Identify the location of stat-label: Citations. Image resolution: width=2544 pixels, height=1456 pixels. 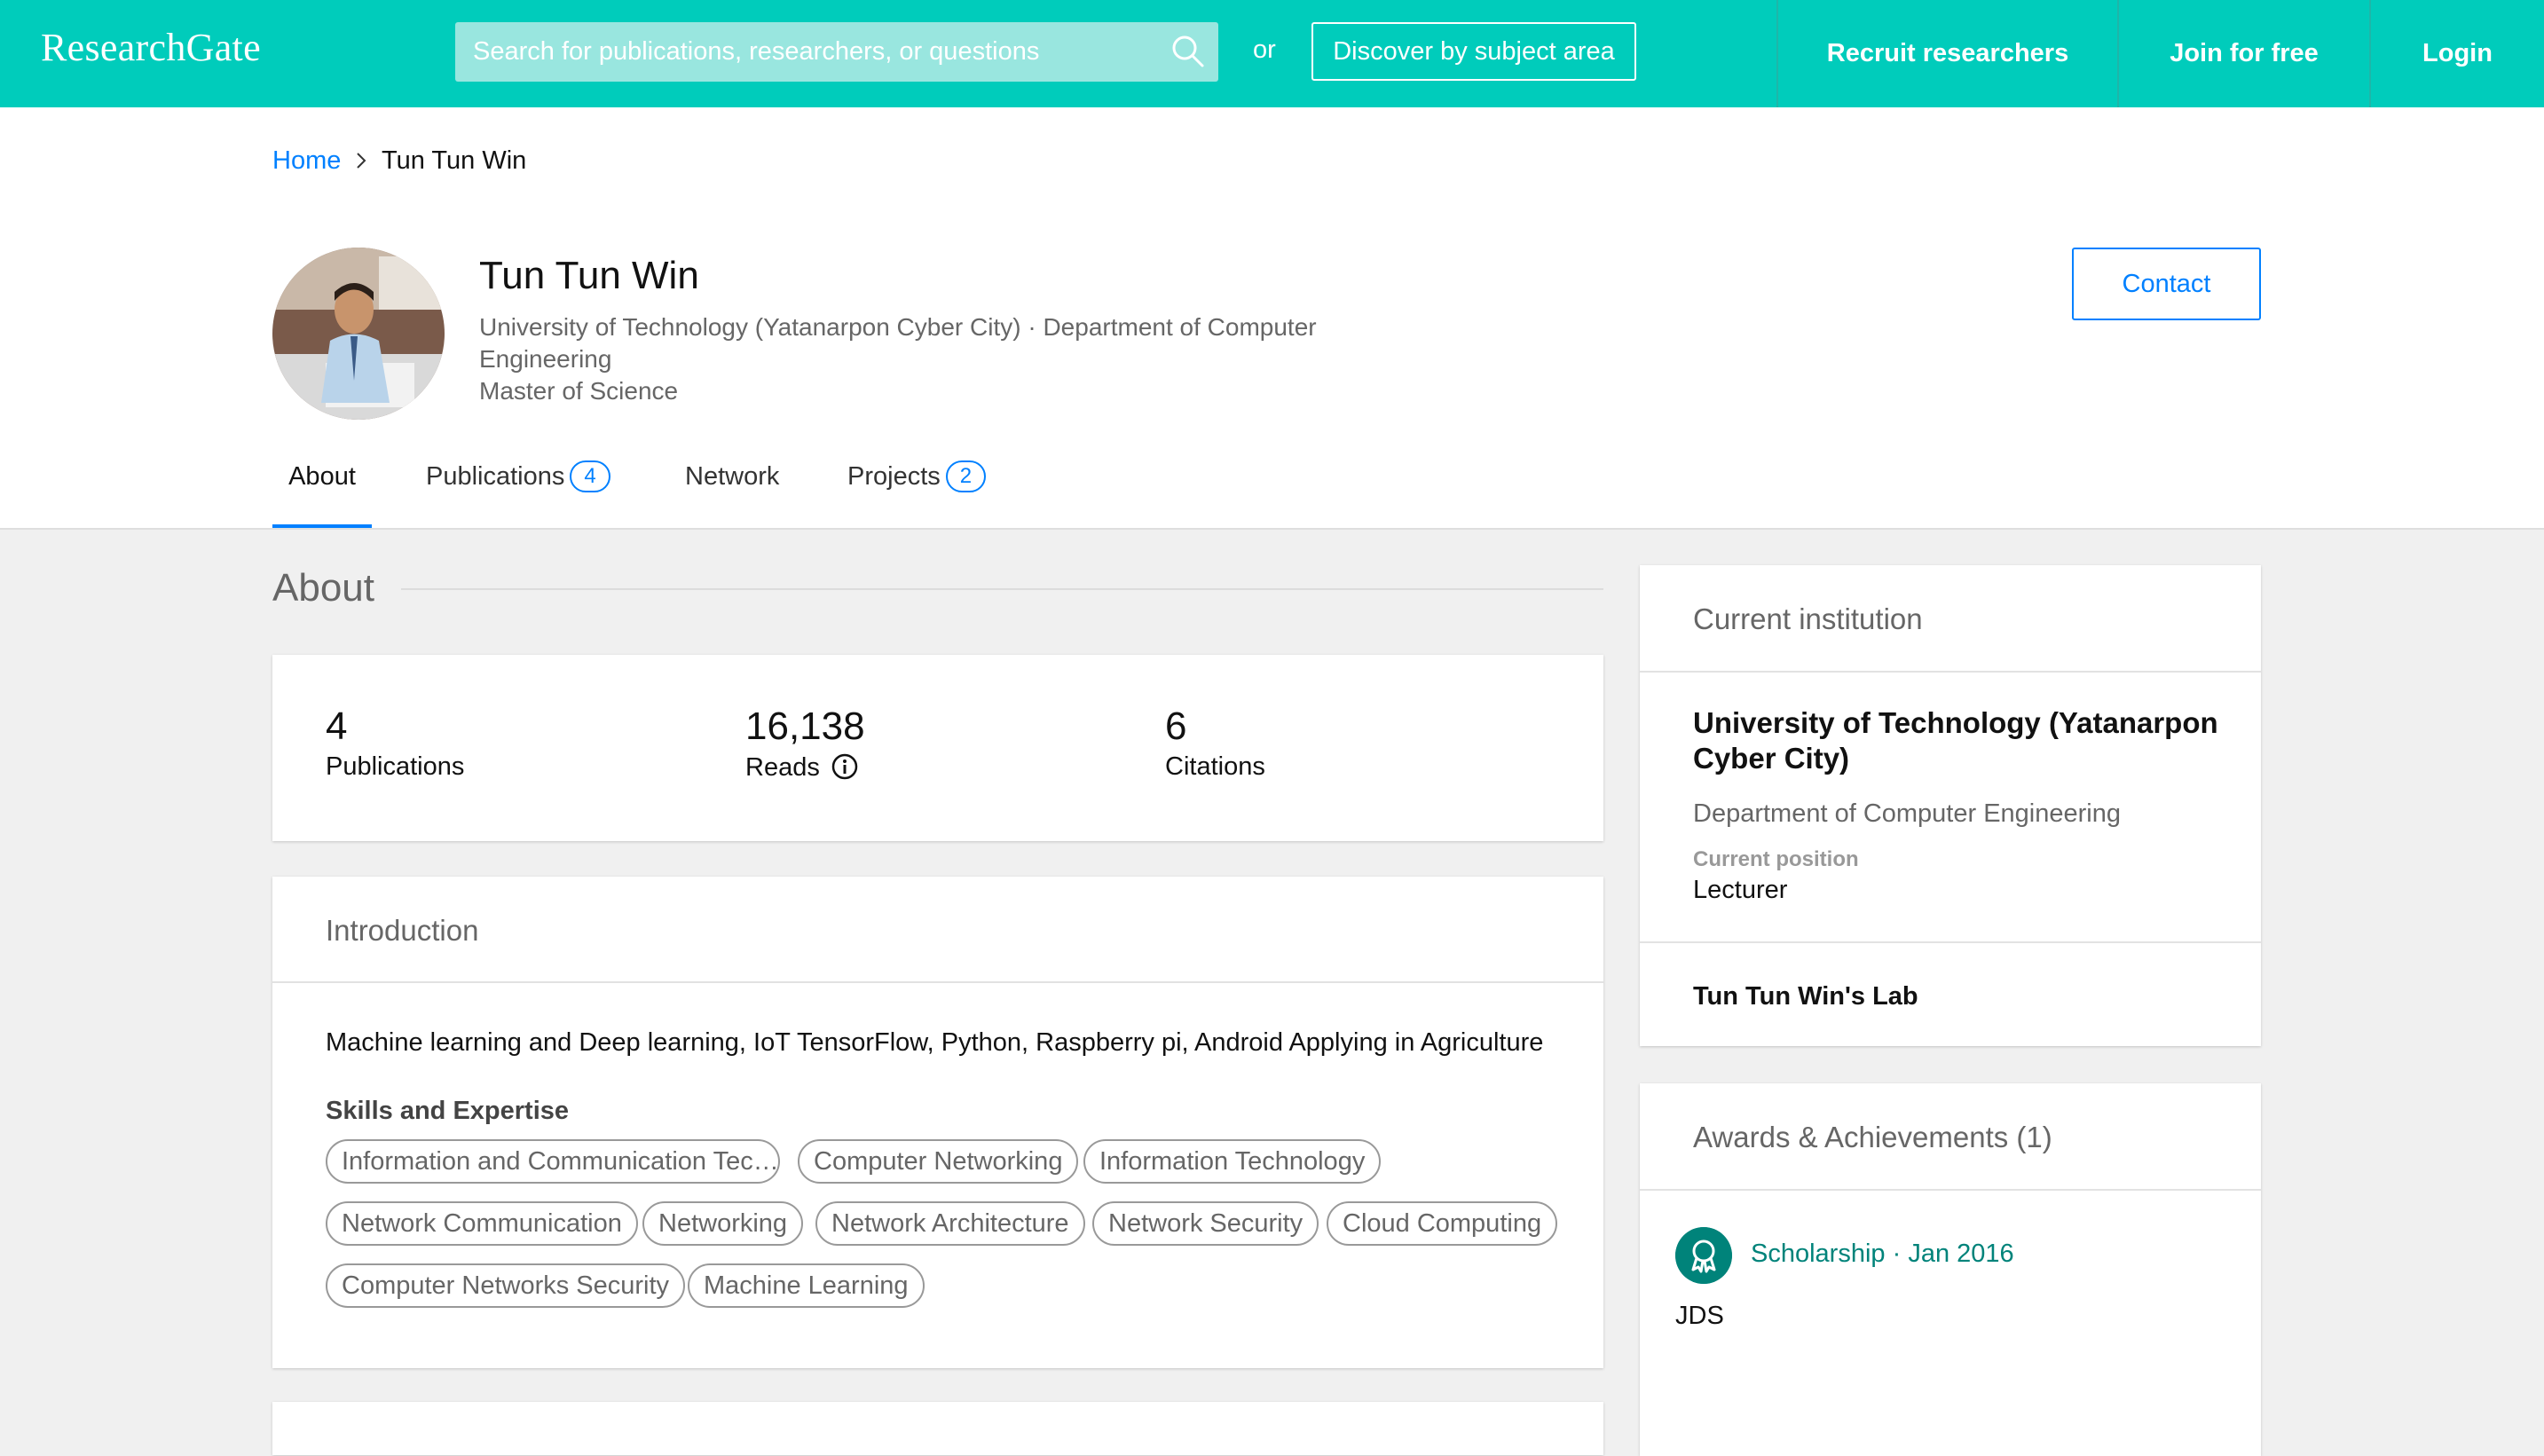
(1215, 766).